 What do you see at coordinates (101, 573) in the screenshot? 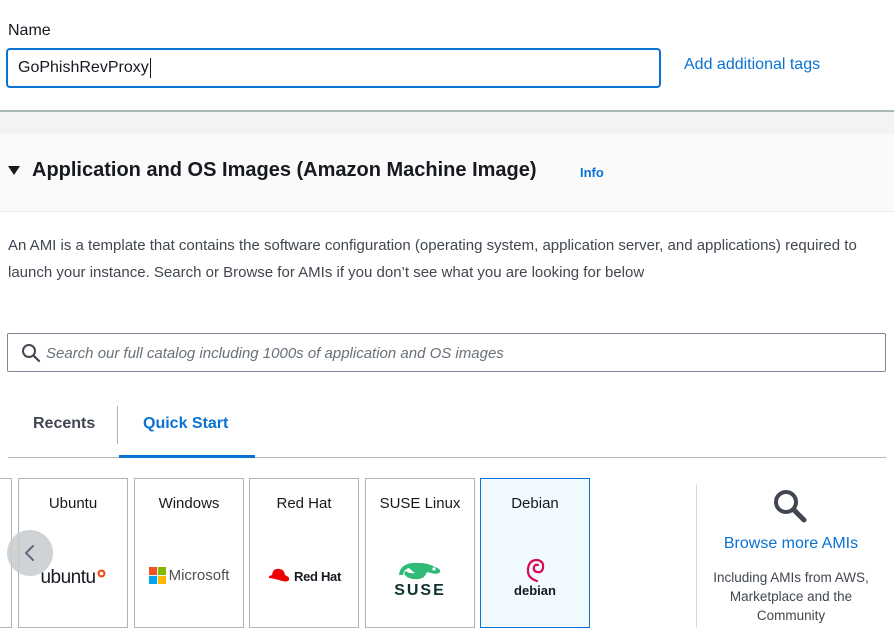
I see `ubuntu-circle-icon` at bounding box center [101, 573].